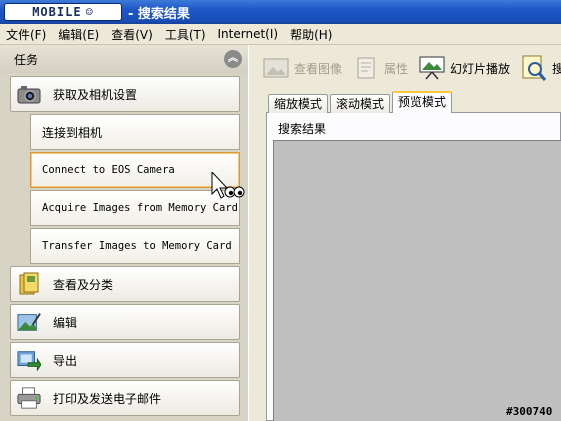 The image size is (561, 421). What do you see at coordinates (534, 68) in the screenshot?
I see `search-icon` at bounding box center [534, 68].